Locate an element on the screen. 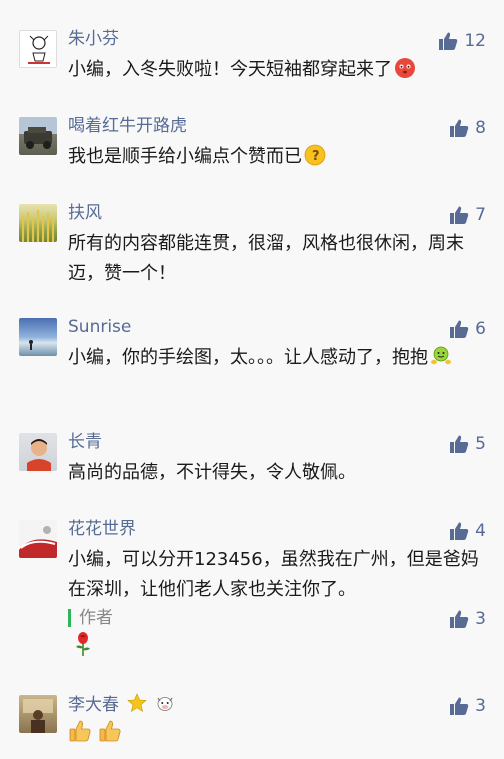  thinking-emoji-icon: ? is located at coordinates (315, 155).